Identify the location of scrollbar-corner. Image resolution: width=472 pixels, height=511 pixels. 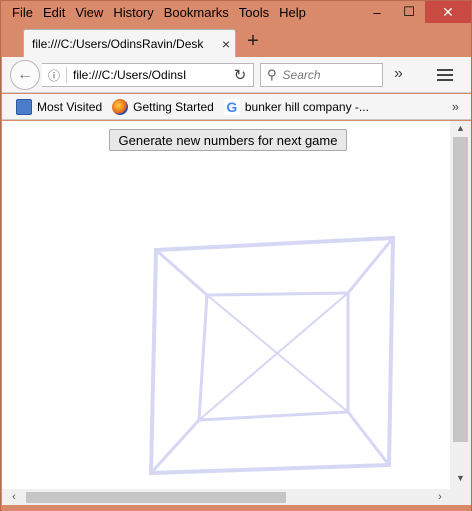
(460, 497).